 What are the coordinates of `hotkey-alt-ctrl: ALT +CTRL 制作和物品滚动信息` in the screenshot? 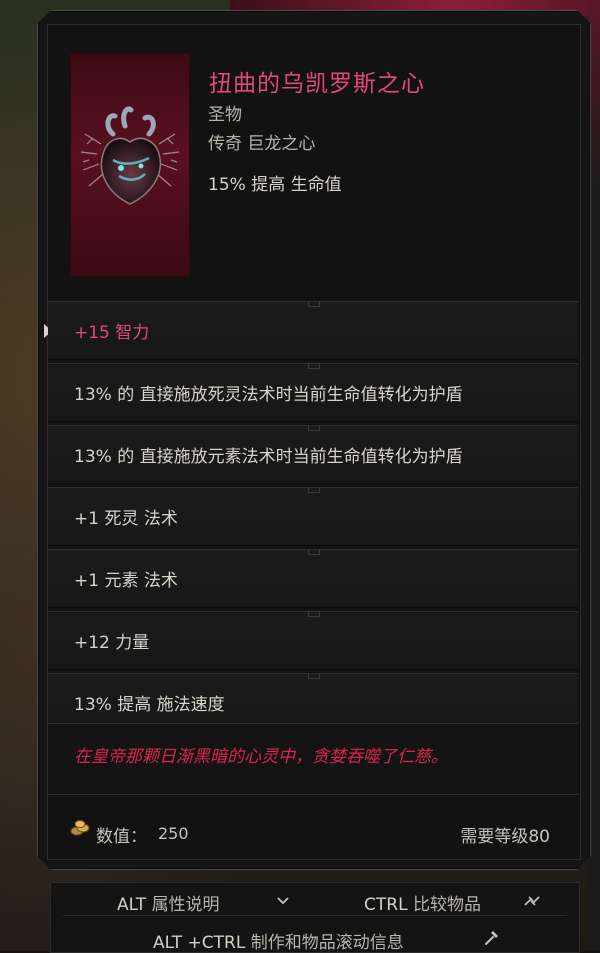 It's located at (278, 940).